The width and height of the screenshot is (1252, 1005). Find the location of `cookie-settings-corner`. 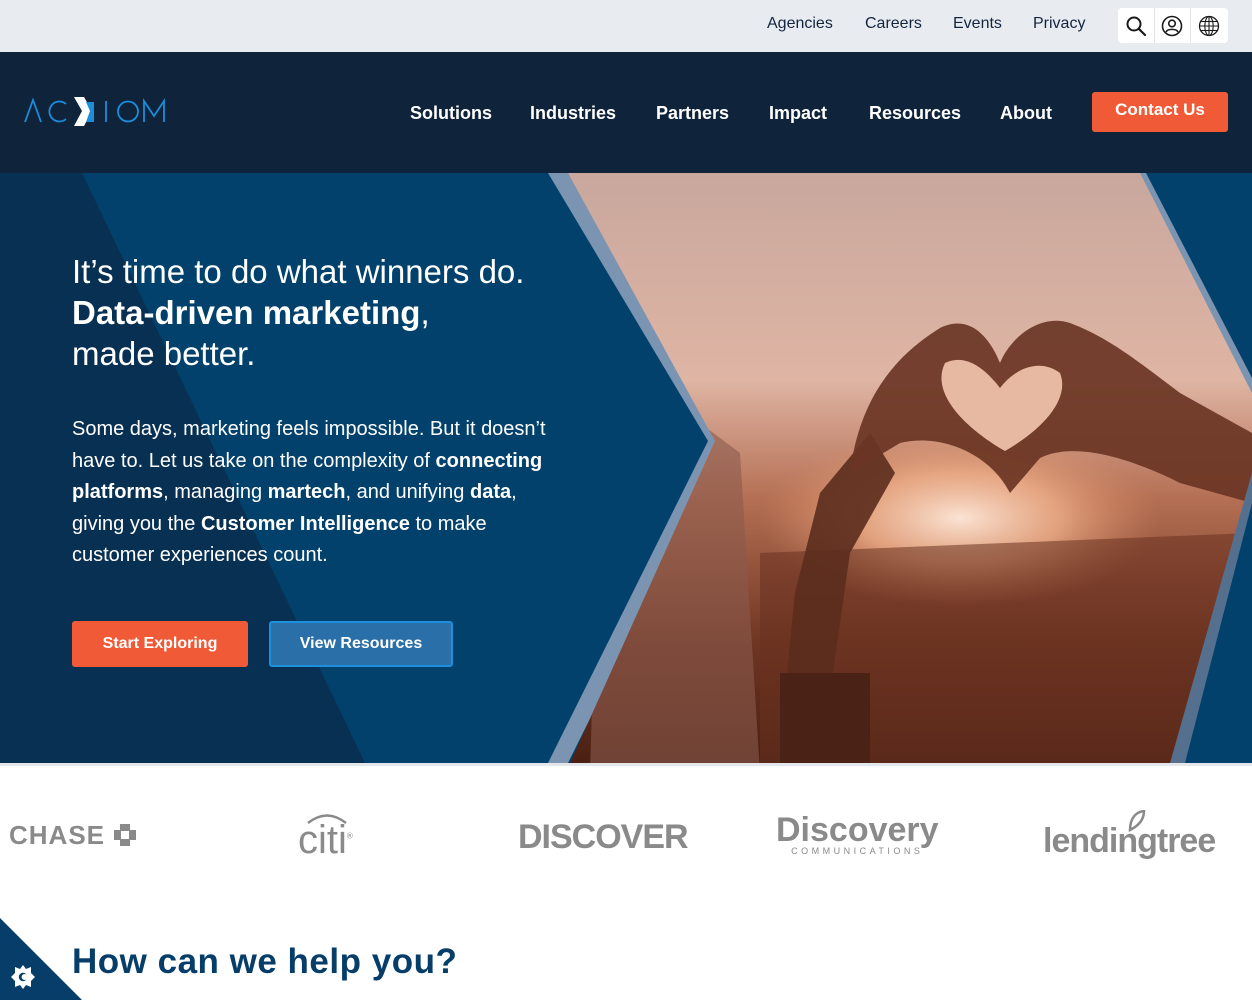

cookie-settings-corner is located at coordinates (41, 959).